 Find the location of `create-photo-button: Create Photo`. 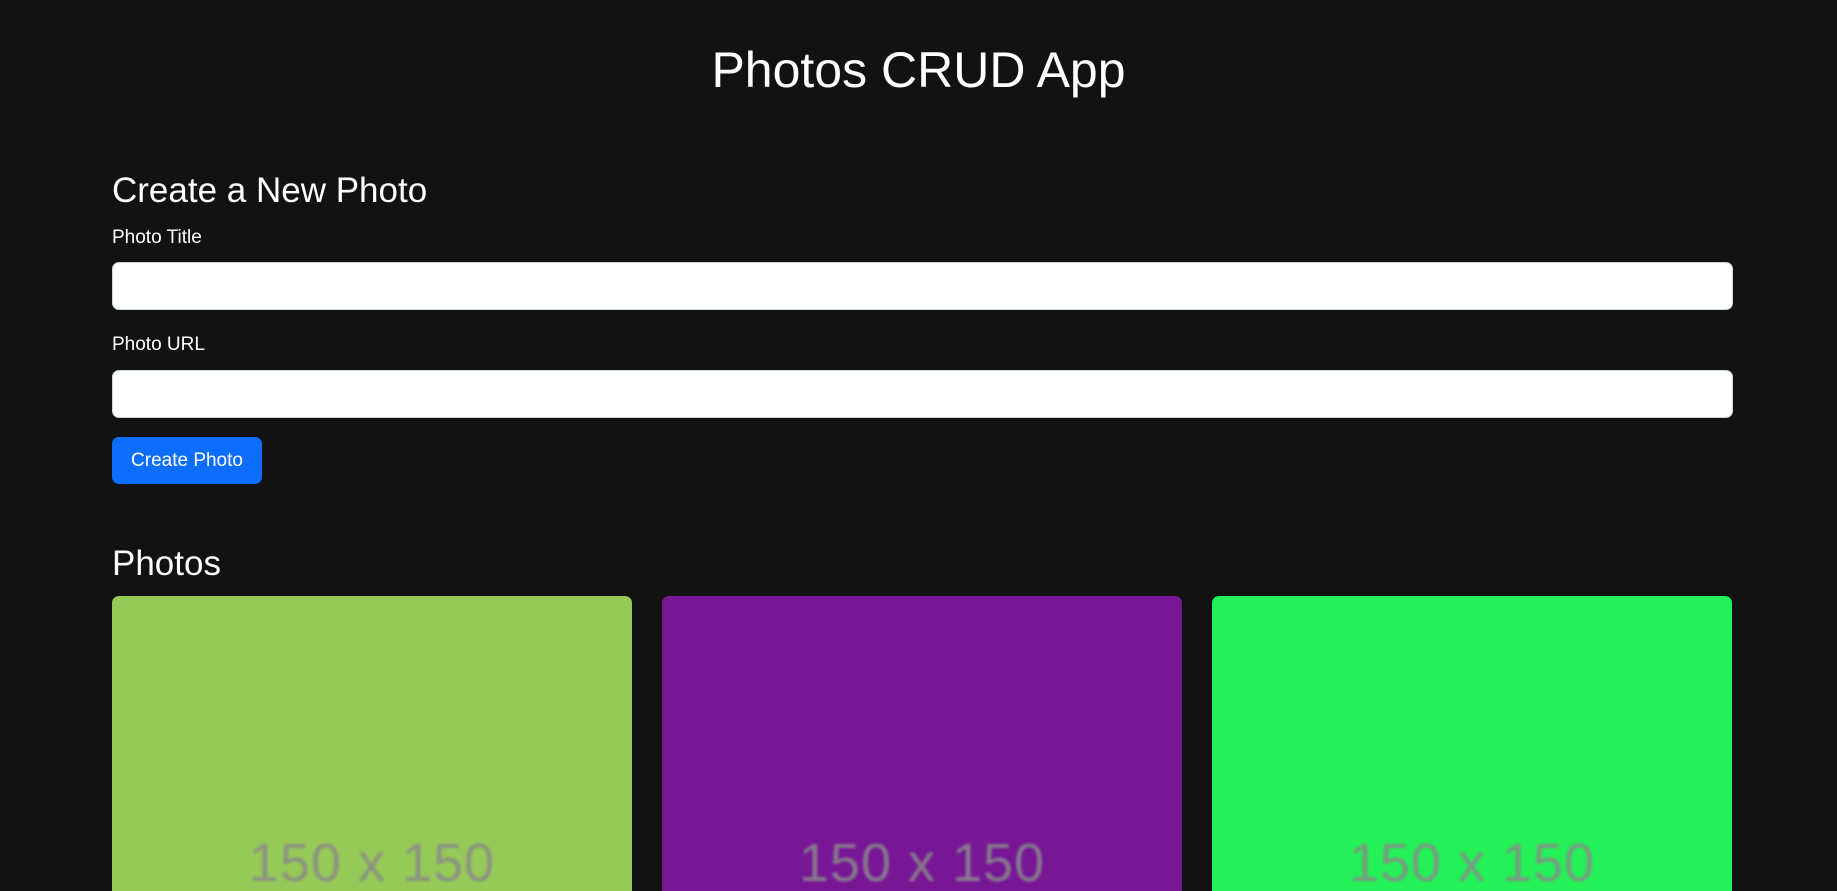

create-photo-button: Create Photo is located at coordinates (187, 460).